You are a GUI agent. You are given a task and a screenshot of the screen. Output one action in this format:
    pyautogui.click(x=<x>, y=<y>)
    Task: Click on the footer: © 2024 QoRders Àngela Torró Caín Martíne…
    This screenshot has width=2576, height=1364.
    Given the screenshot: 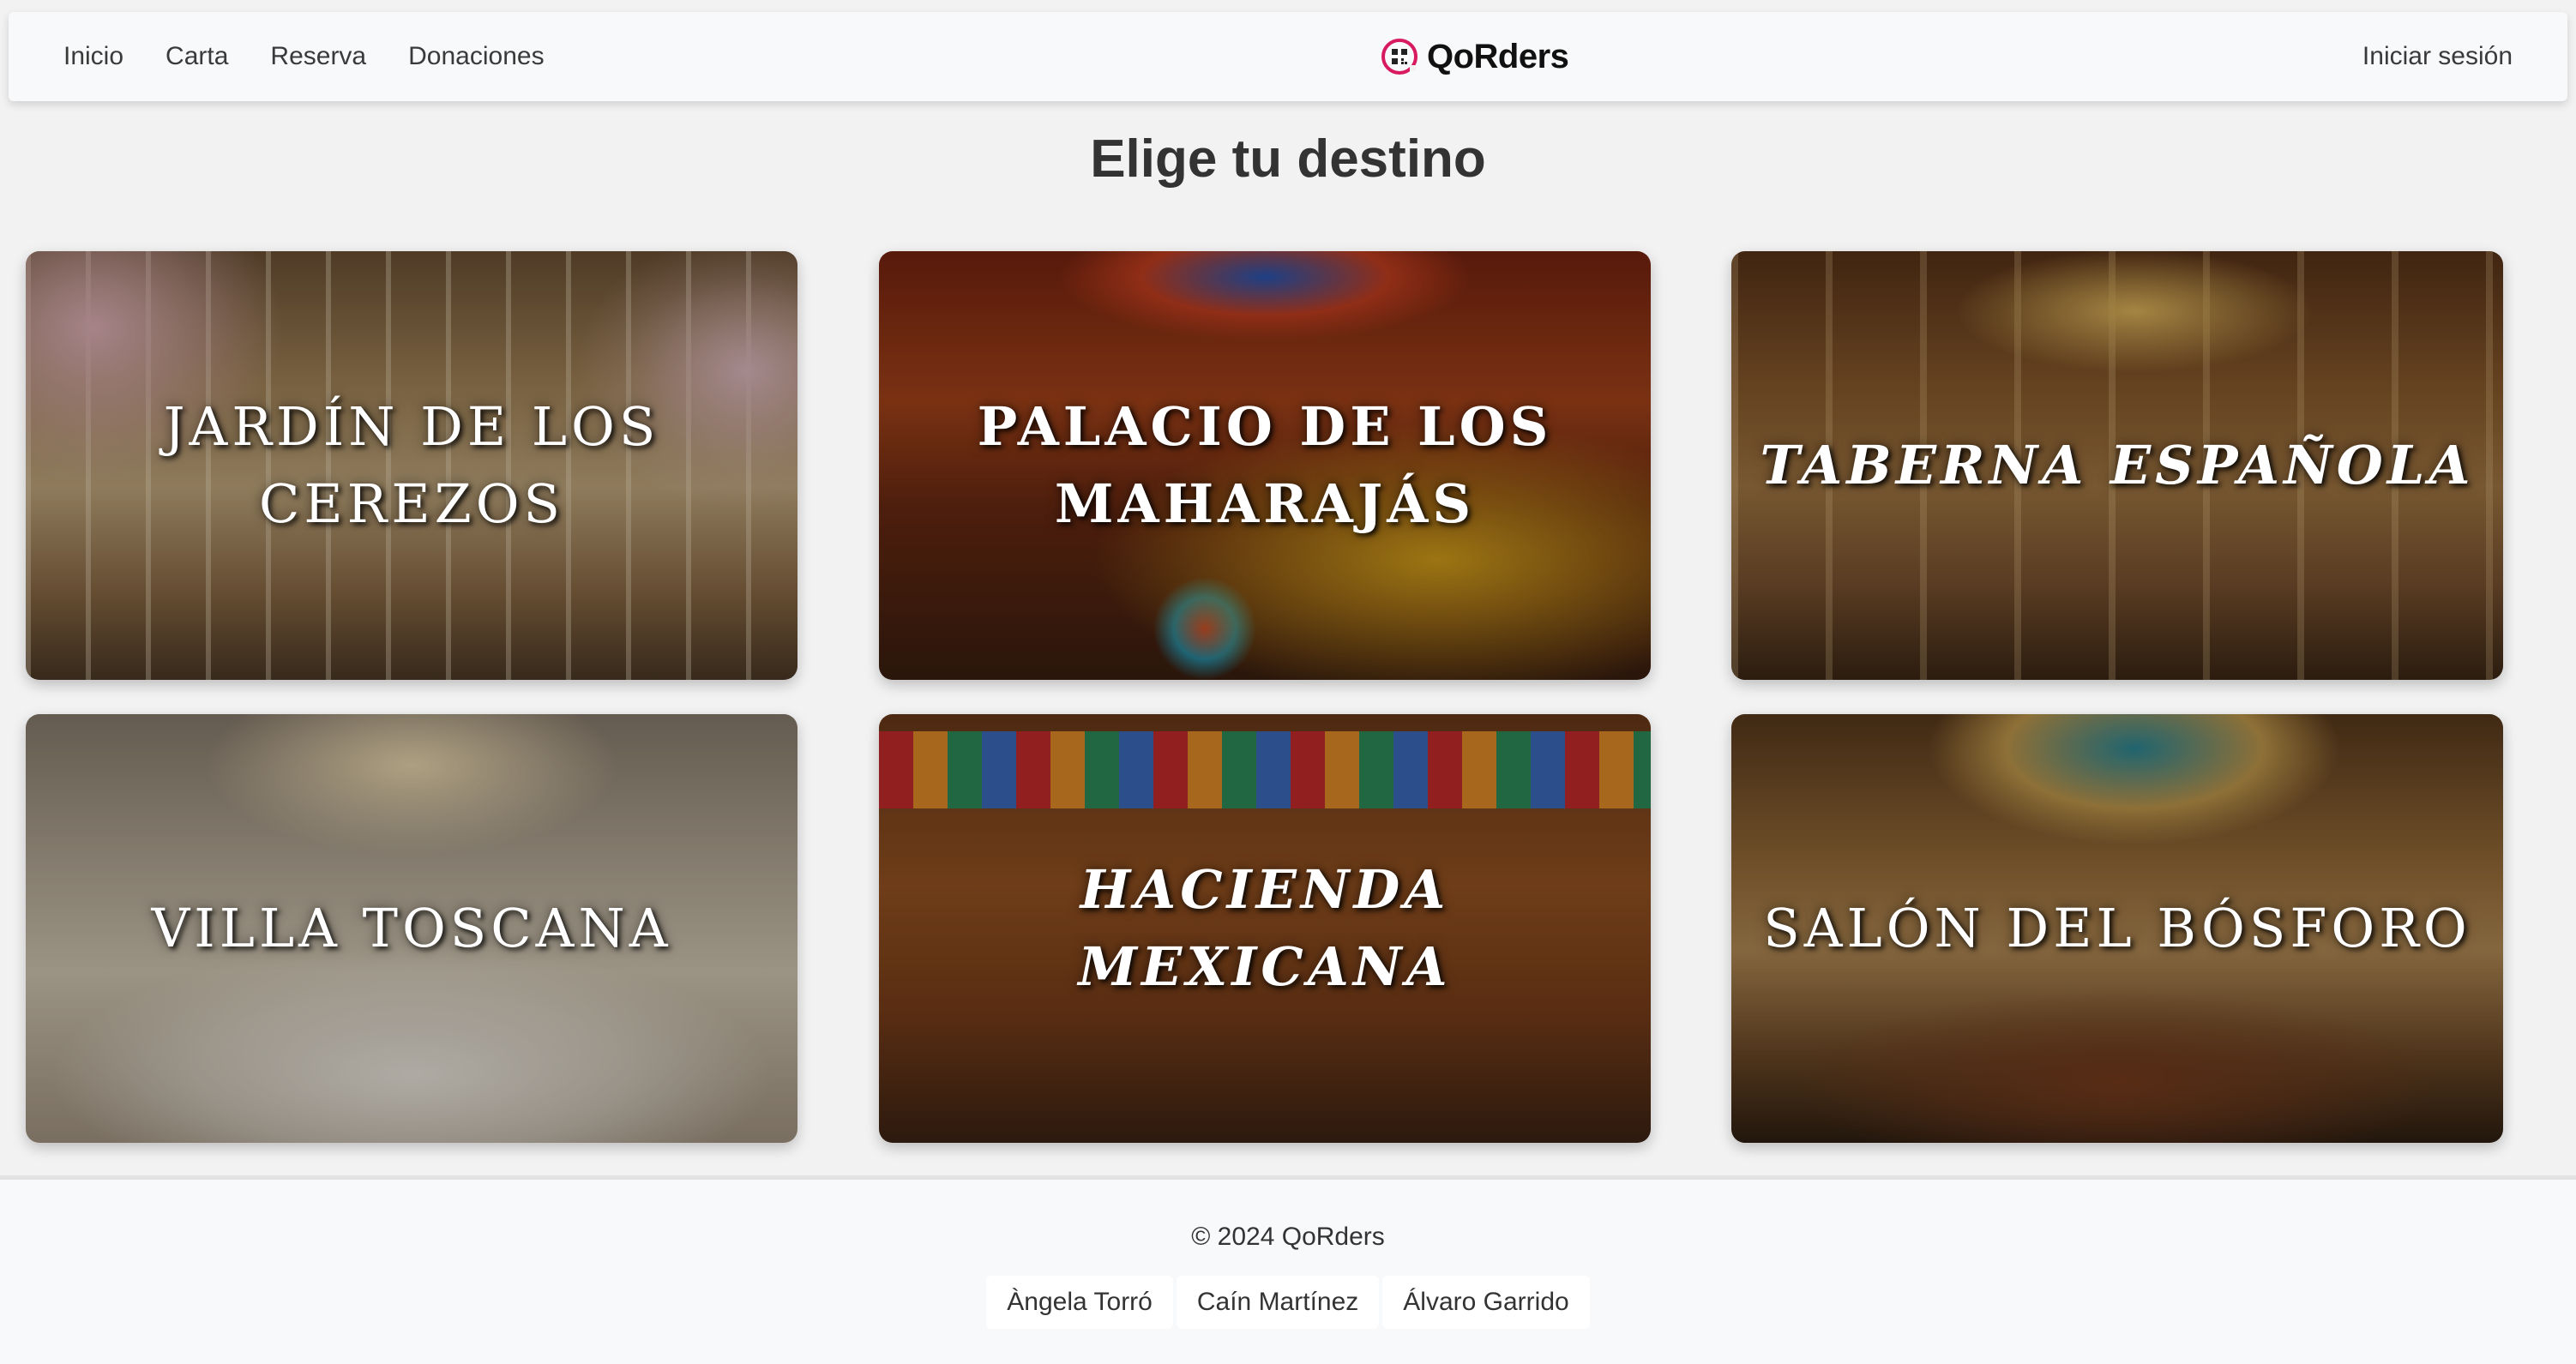 What is the action you would take?
    pyautogui.click(x=1288, y=1269)
    